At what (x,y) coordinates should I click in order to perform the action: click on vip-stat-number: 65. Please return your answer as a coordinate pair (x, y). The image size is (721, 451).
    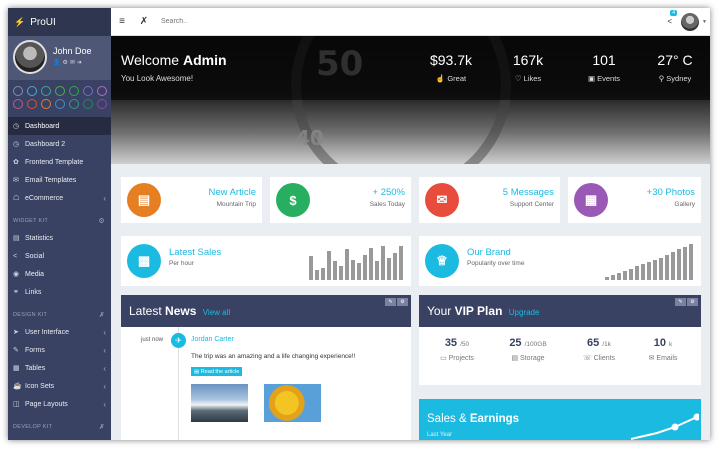
    Looking at the image, I should click on (593, 343).